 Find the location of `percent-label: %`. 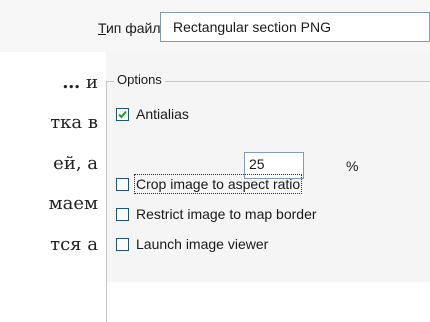

percent-label: % is located at coordinates (352, 166).